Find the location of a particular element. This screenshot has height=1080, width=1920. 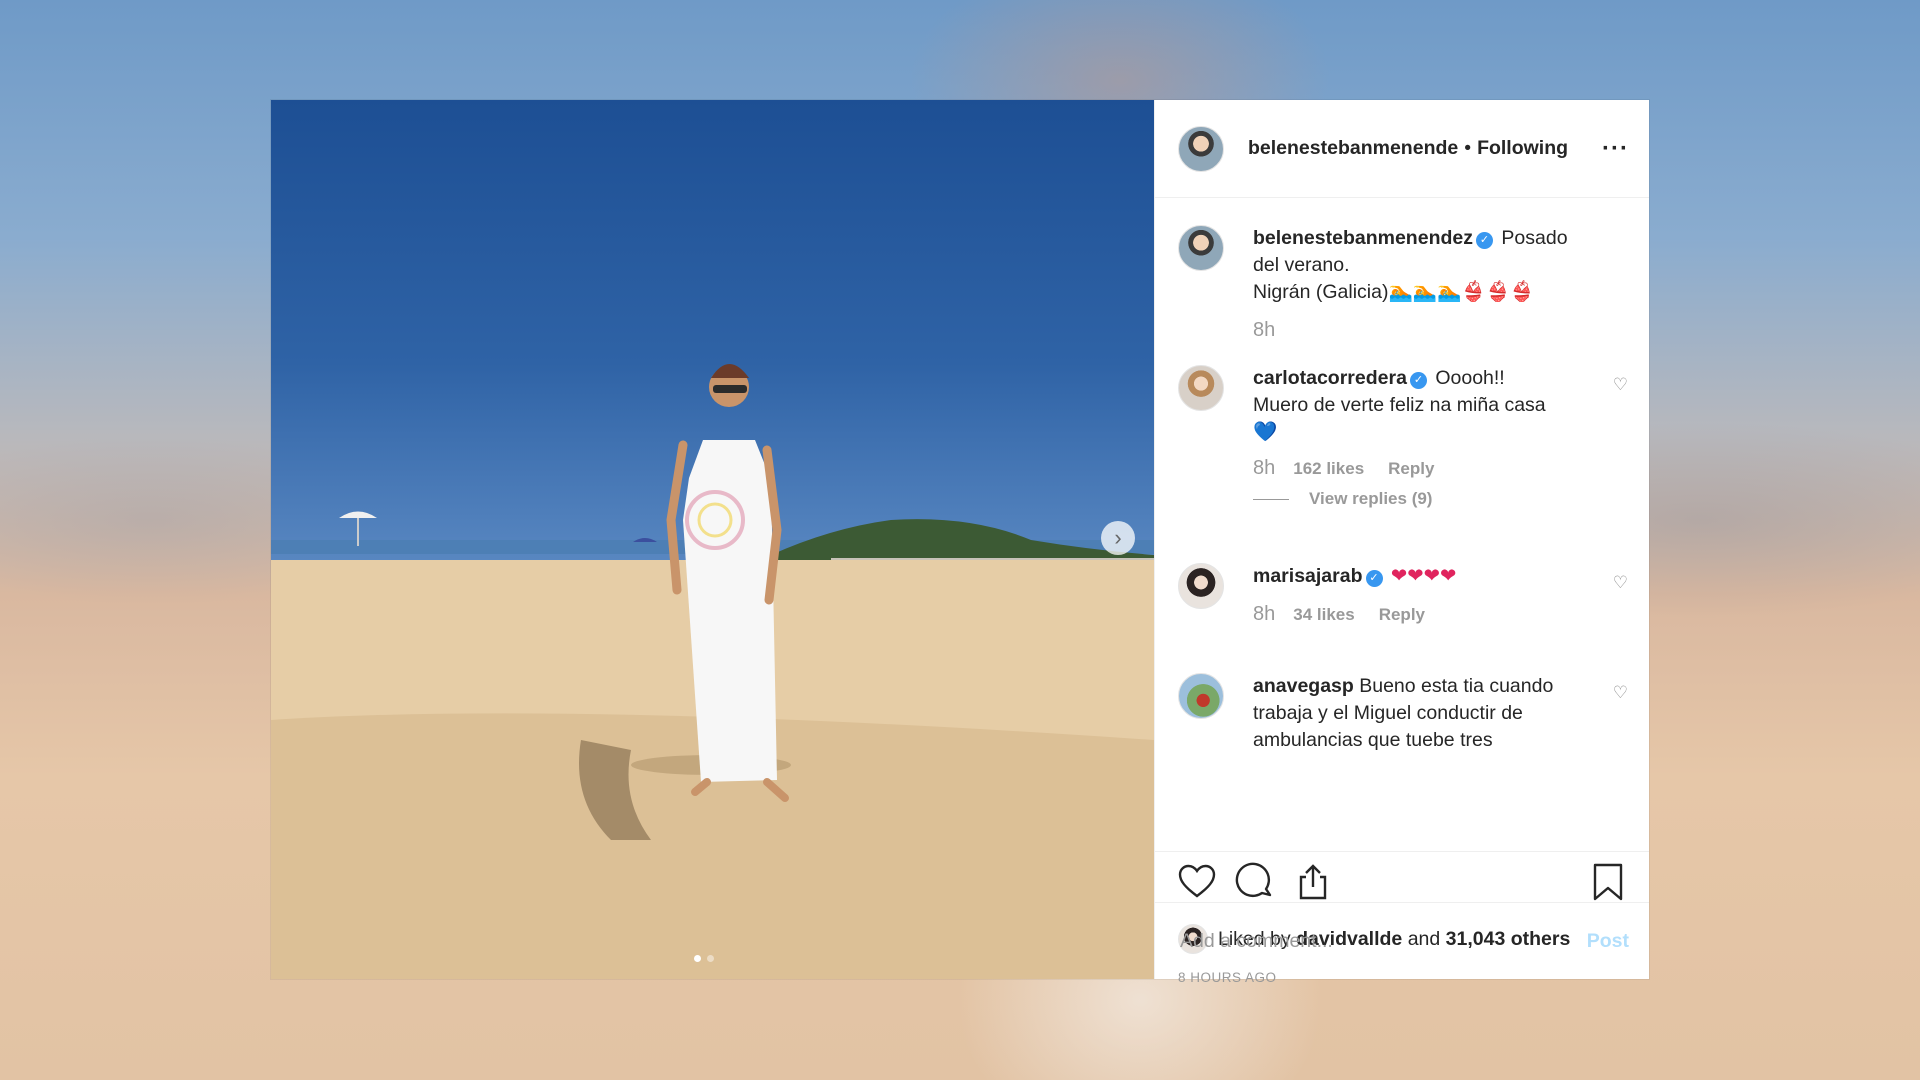

add-comment-bar: Post is located at coordinates (1402, 940).